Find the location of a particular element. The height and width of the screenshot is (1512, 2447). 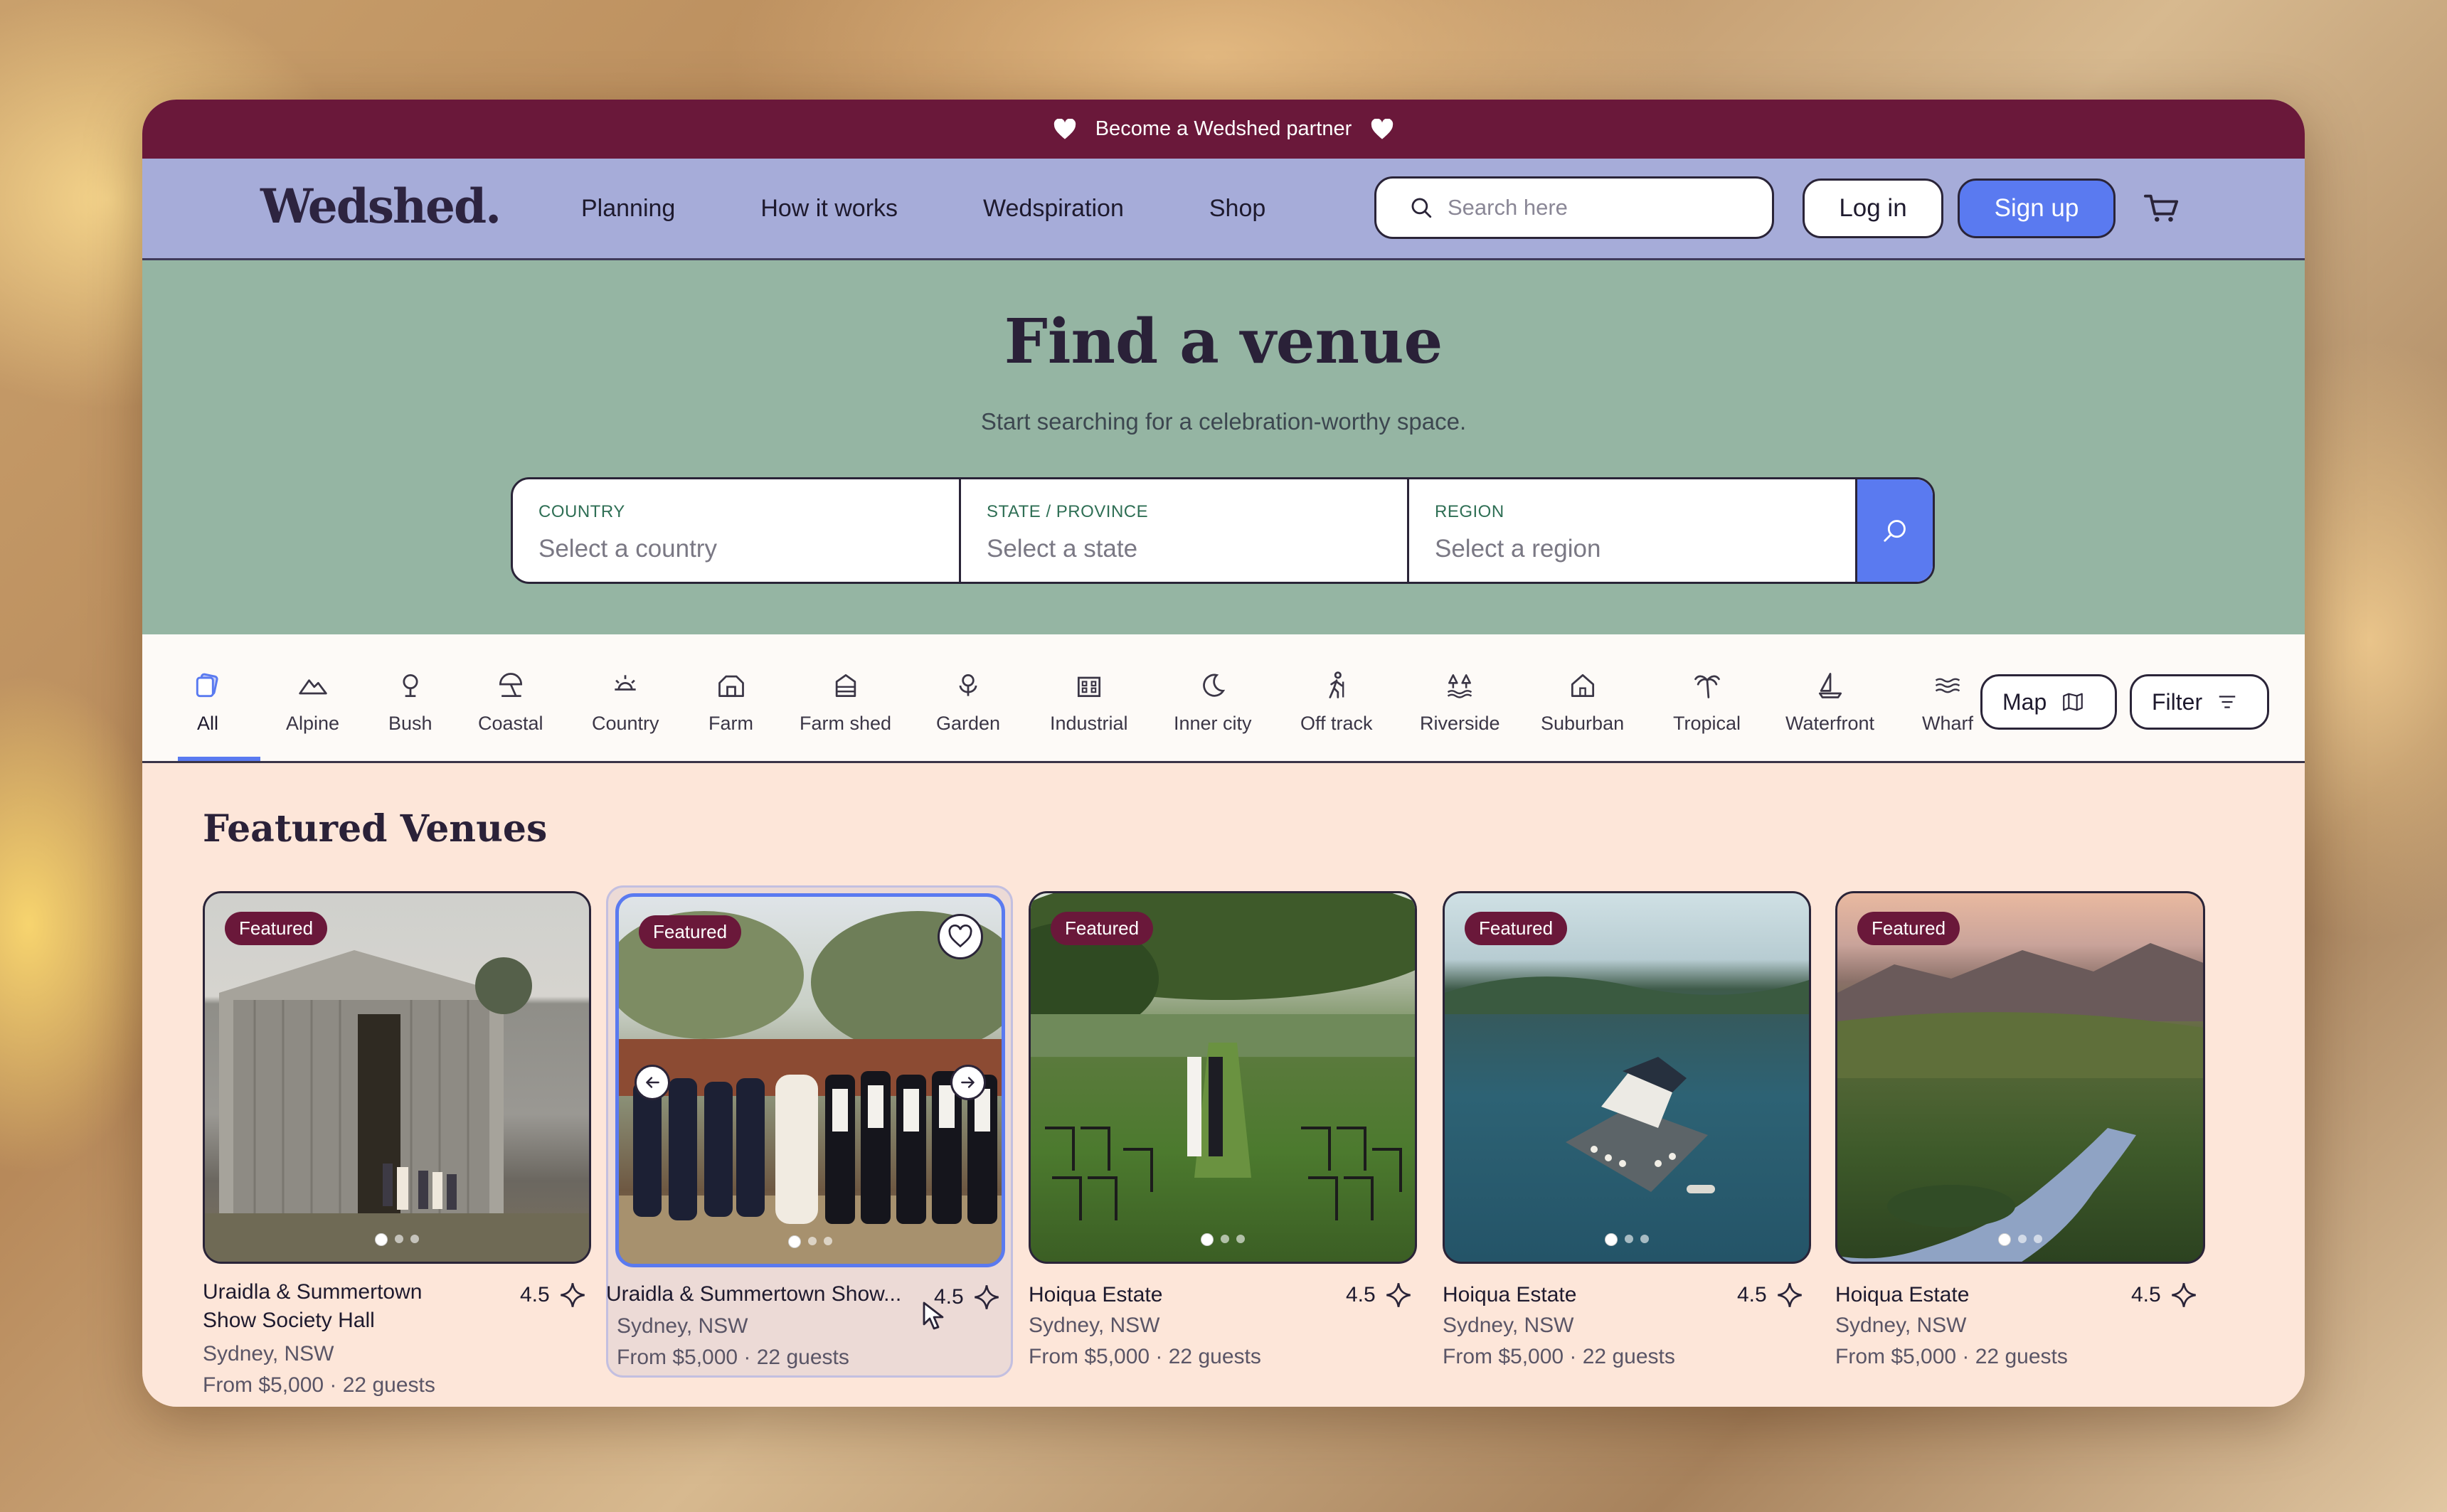

site-search is located at coordinates (1574, 207).